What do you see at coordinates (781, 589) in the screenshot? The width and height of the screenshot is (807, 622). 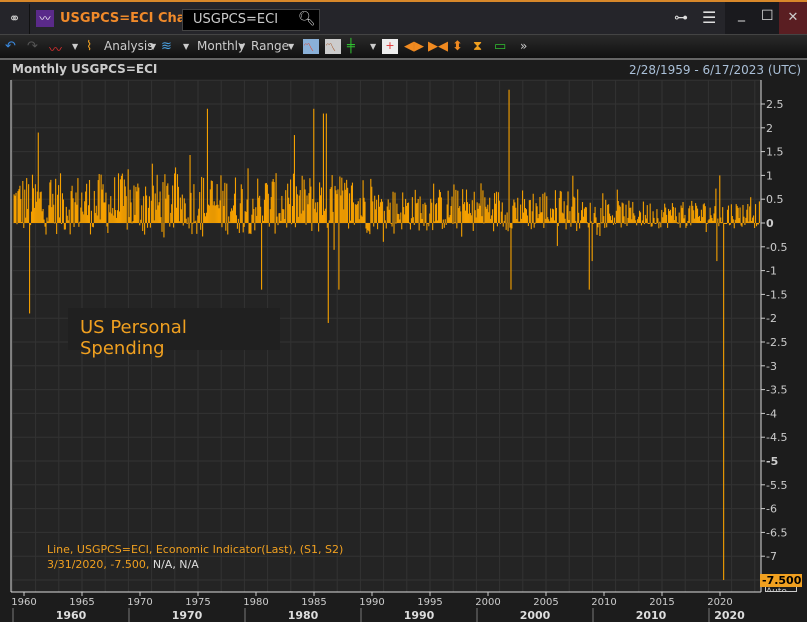 I see `auto-scale-button: Auto` at bounding box center [781, 589].